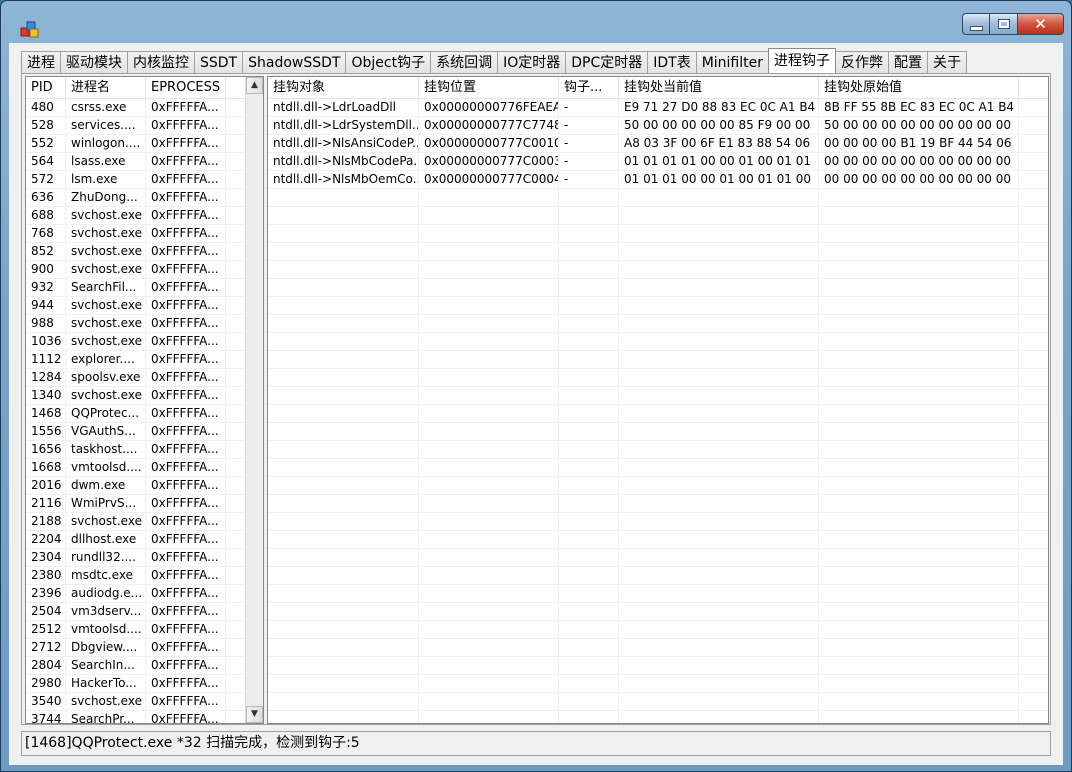 The width and height of the screenshot is (1072, 772). What do you see at coordinates (46, 87) in the screenshot?
I see `process-column-header: PID` at bounding box center [46, 87].